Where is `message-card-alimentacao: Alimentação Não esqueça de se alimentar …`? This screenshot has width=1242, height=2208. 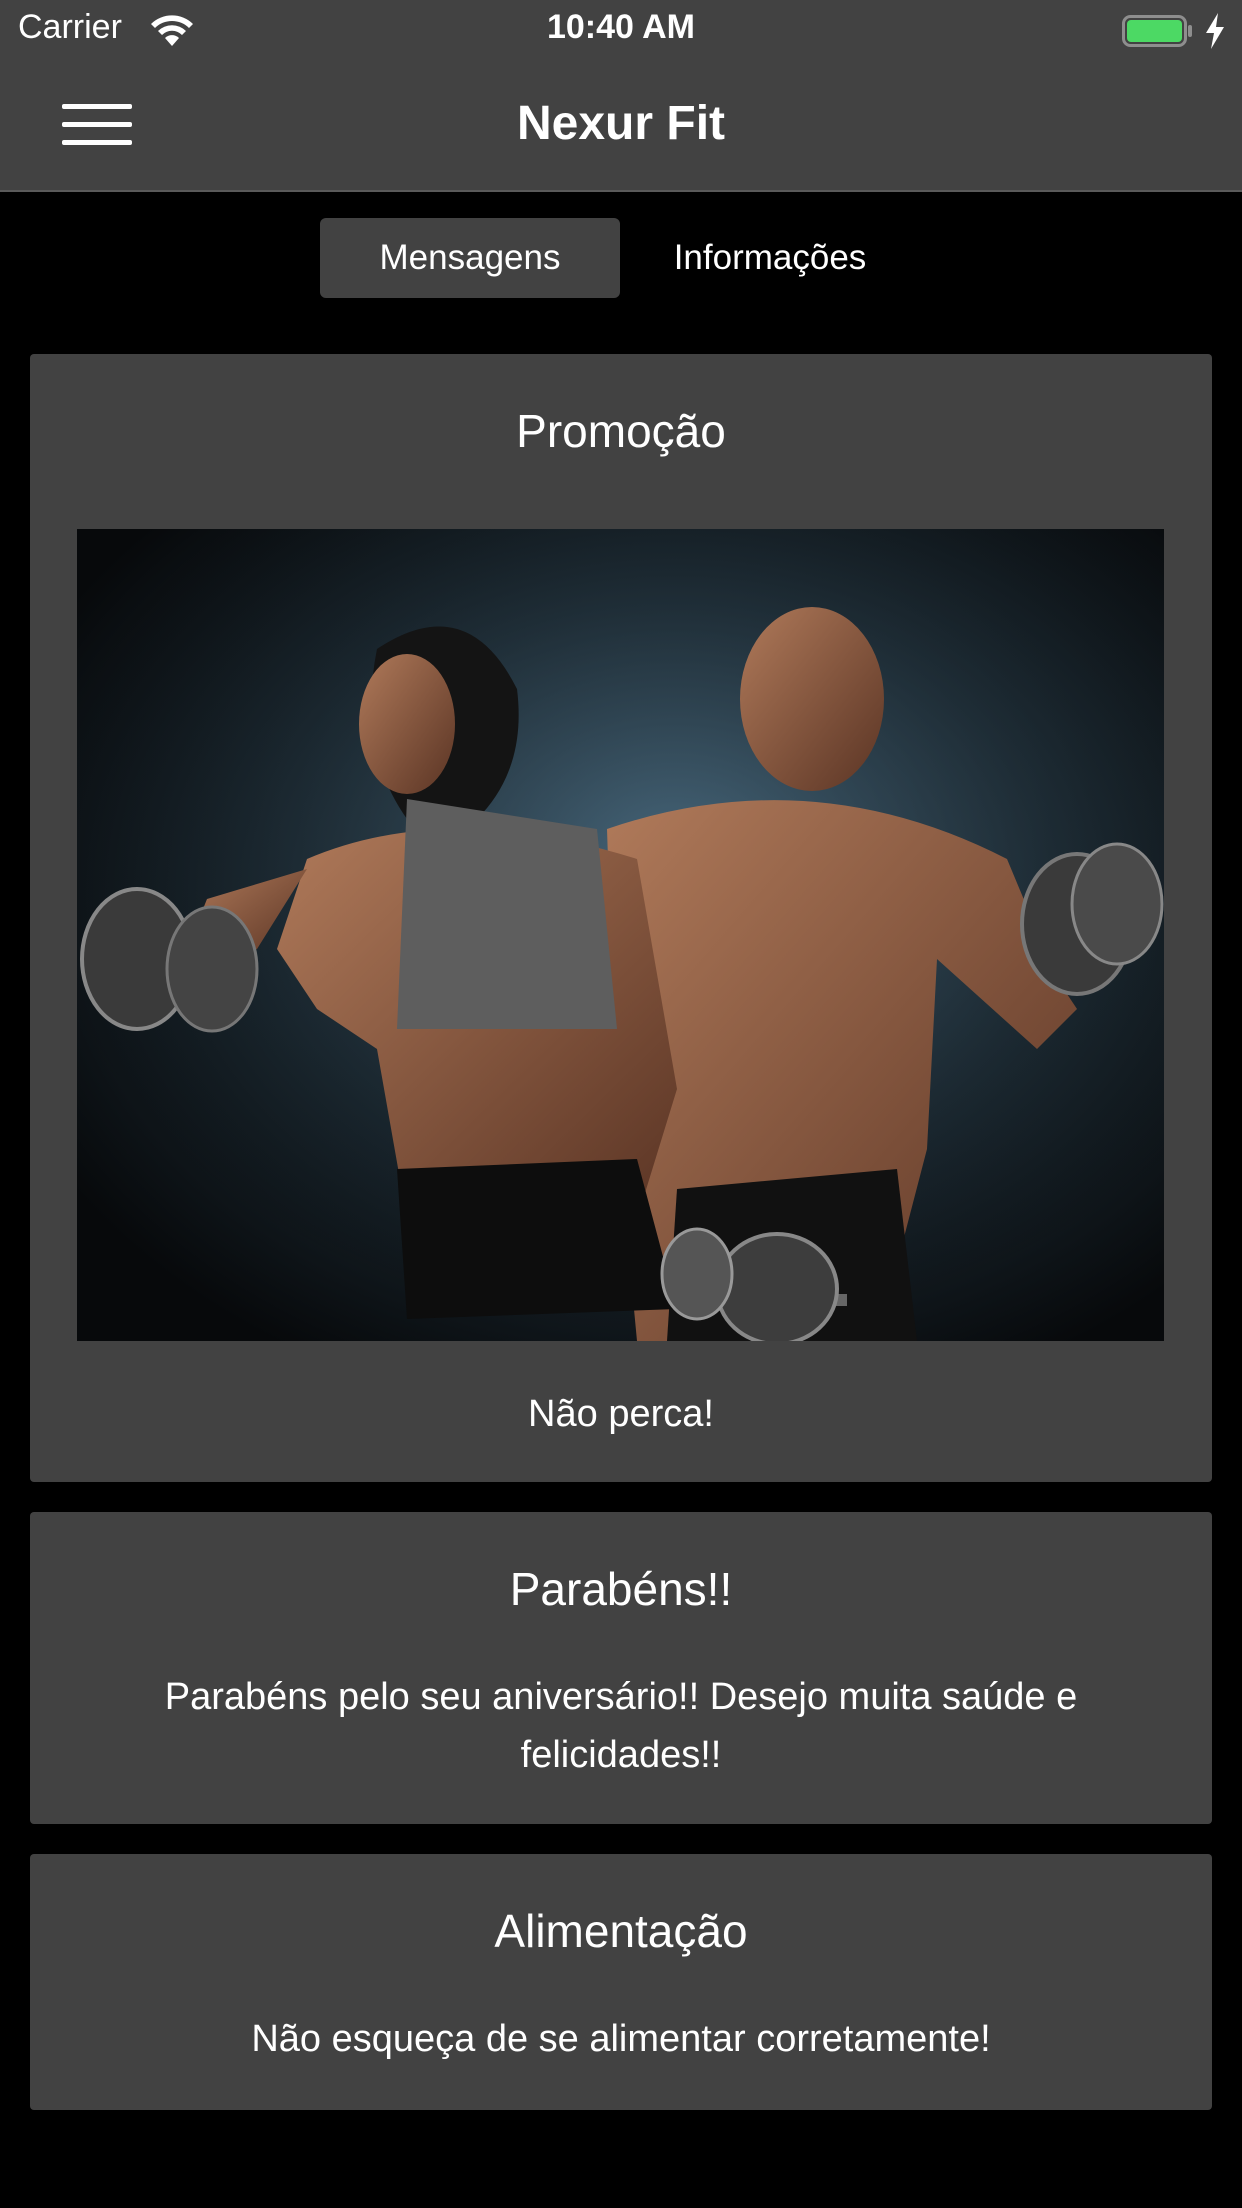
message-card-alimentacao: Alimentação Não esqueça de se alimentar … is located at coordinates (621, 1982).